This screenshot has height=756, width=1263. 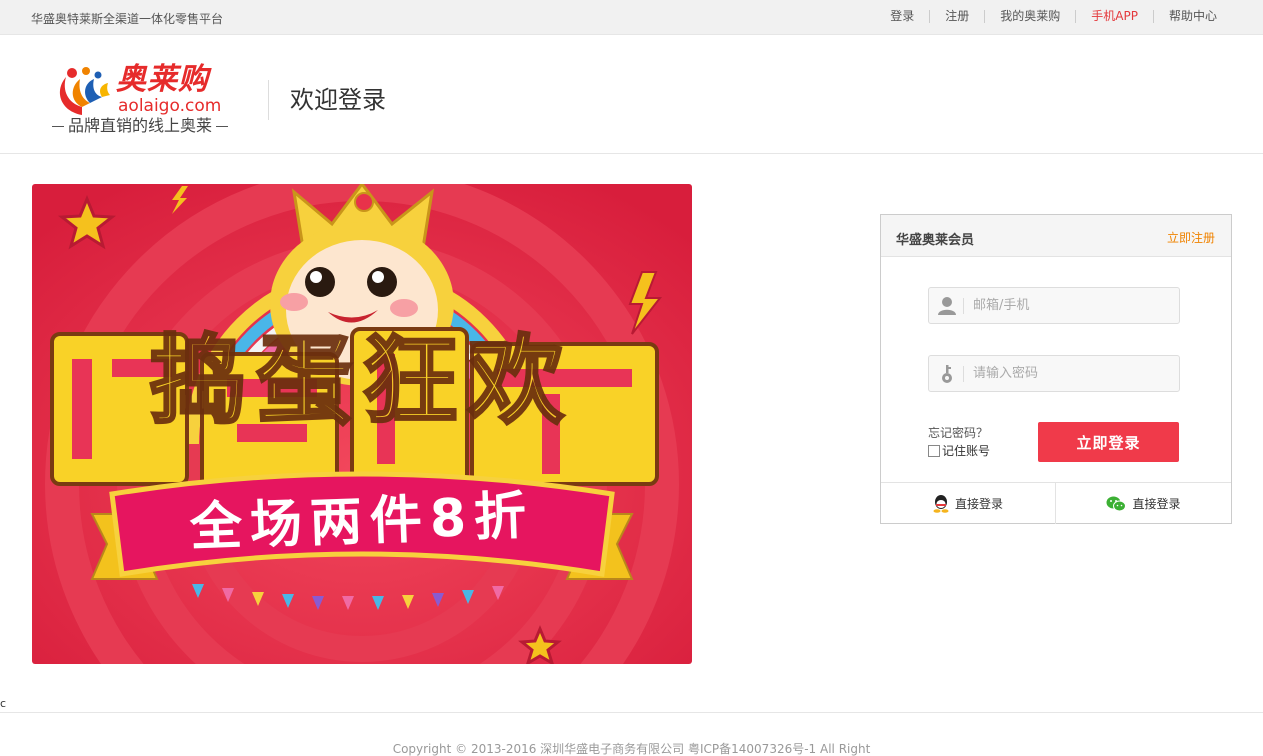 I want to click on site-logo: 奥莱购 aolaigo.com 品牌直销的线上奥莱, so click(x=148, y=100).